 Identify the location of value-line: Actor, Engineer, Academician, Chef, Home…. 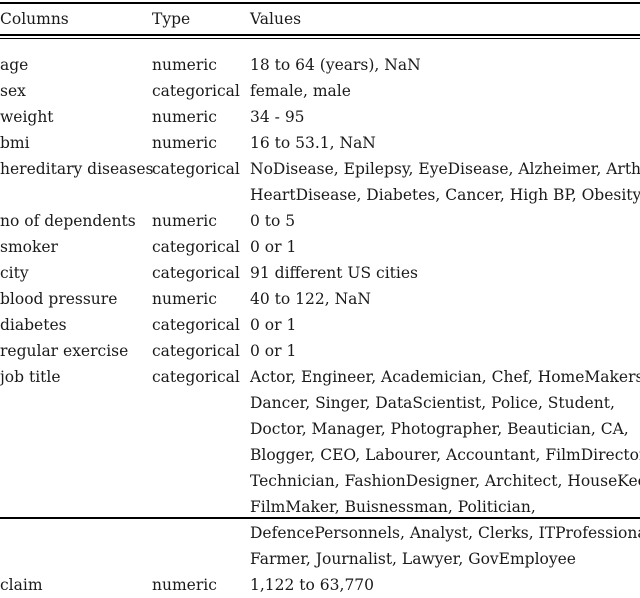
(445, 377).